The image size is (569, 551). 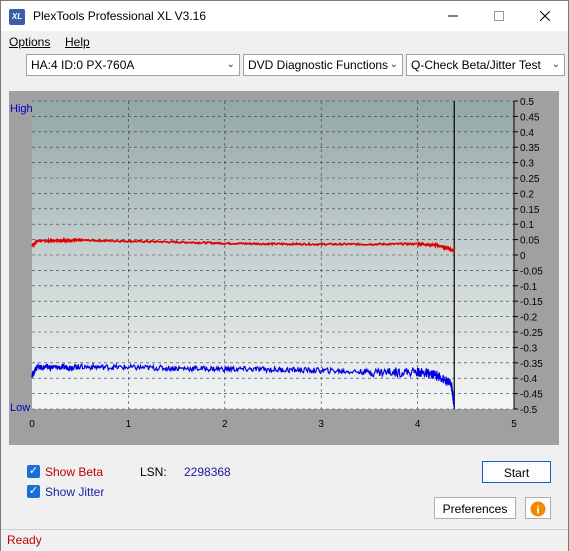 What do you see at coordinates (24, 540) in the screenshot?
I see `status-text: Ready` at bounding box center [24, 540].